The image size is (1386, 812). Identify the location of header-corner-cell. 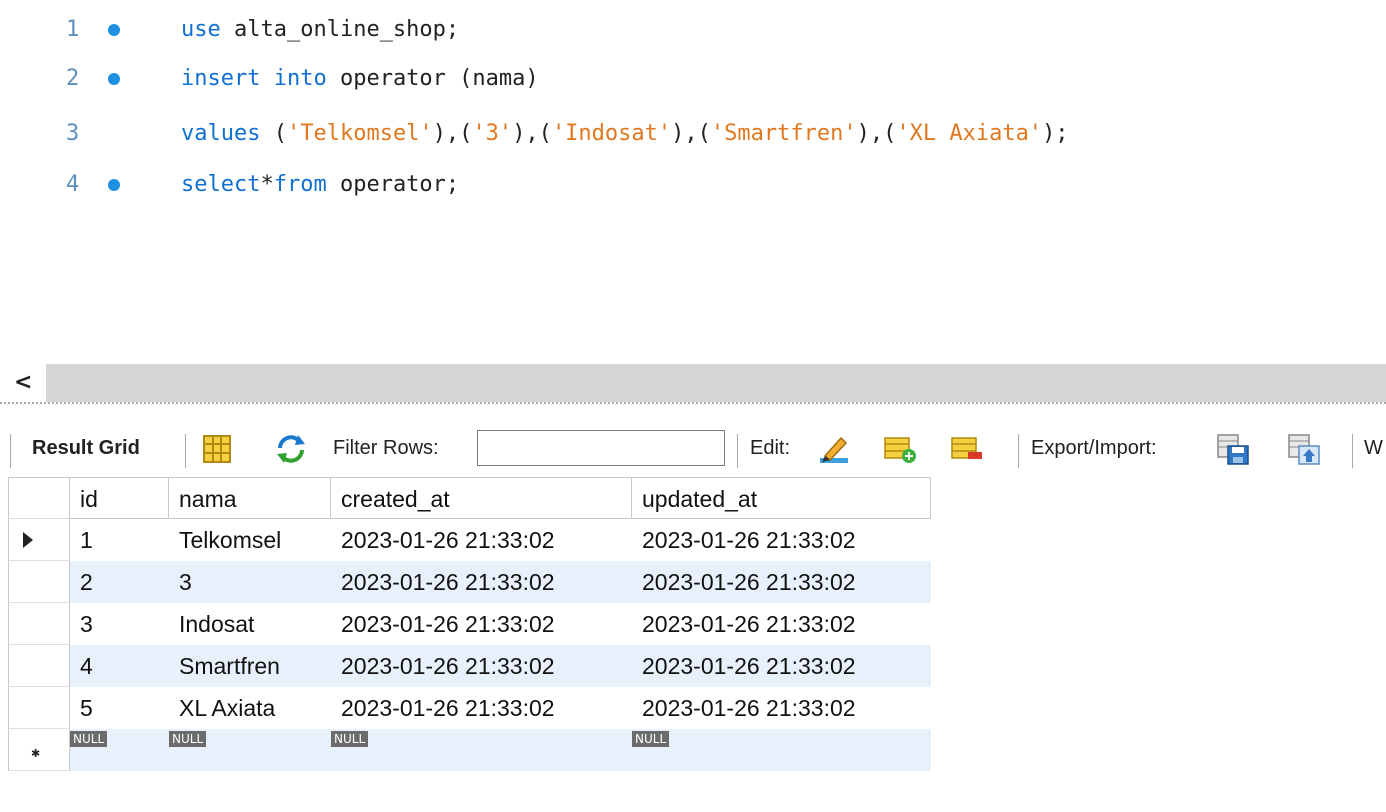
(39, 498).